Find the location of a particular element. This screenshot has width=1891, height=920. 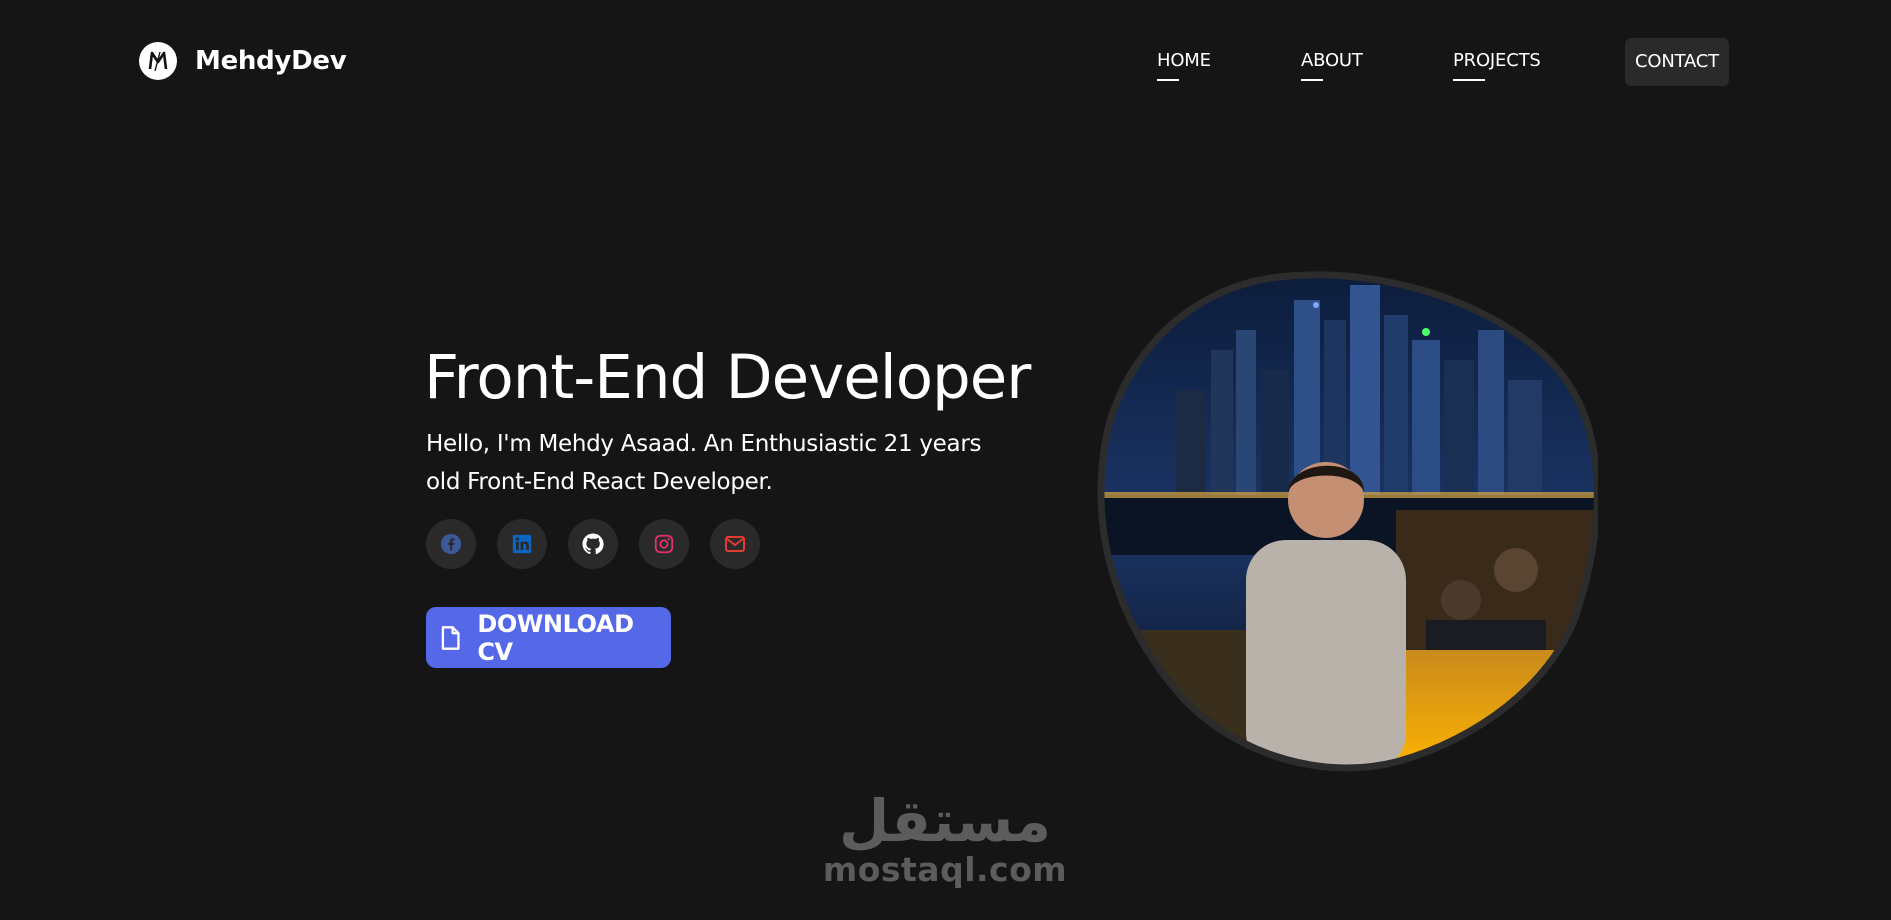

instagram-link is located at coordinates (664, 544).